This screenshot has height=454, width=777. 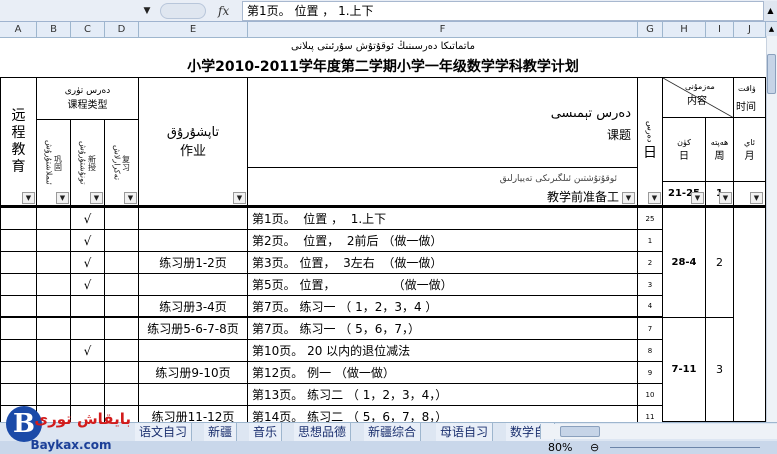 What do you see at coordinates (650, 414) in the screenshot?
I see `cell-g: 11` at bounding box center [650, 414].